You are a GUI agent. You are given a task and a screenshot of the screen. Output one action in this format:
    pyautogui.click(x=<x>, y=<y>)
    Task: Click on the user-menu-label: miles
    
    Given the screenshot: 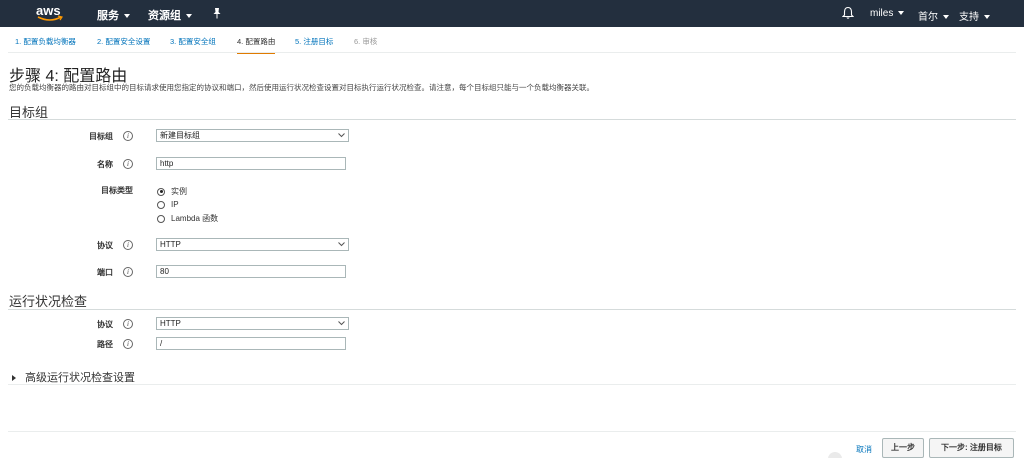 What is the action you would take?
    pyautogui.click(x=882, y=13)
    